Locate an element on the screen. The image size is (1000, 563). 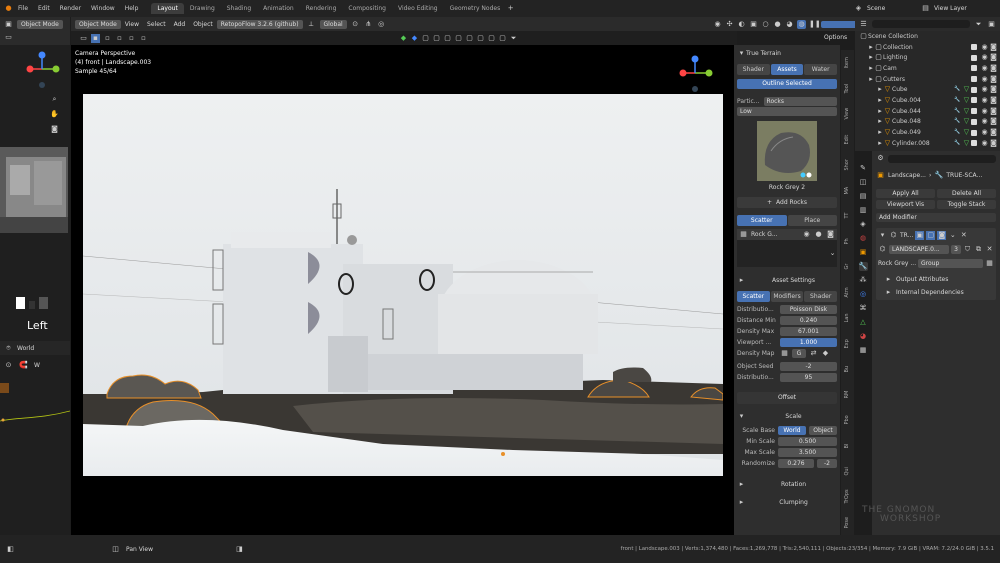
select-mode-new-icon: ▪ is located at coordinates (95, 38).